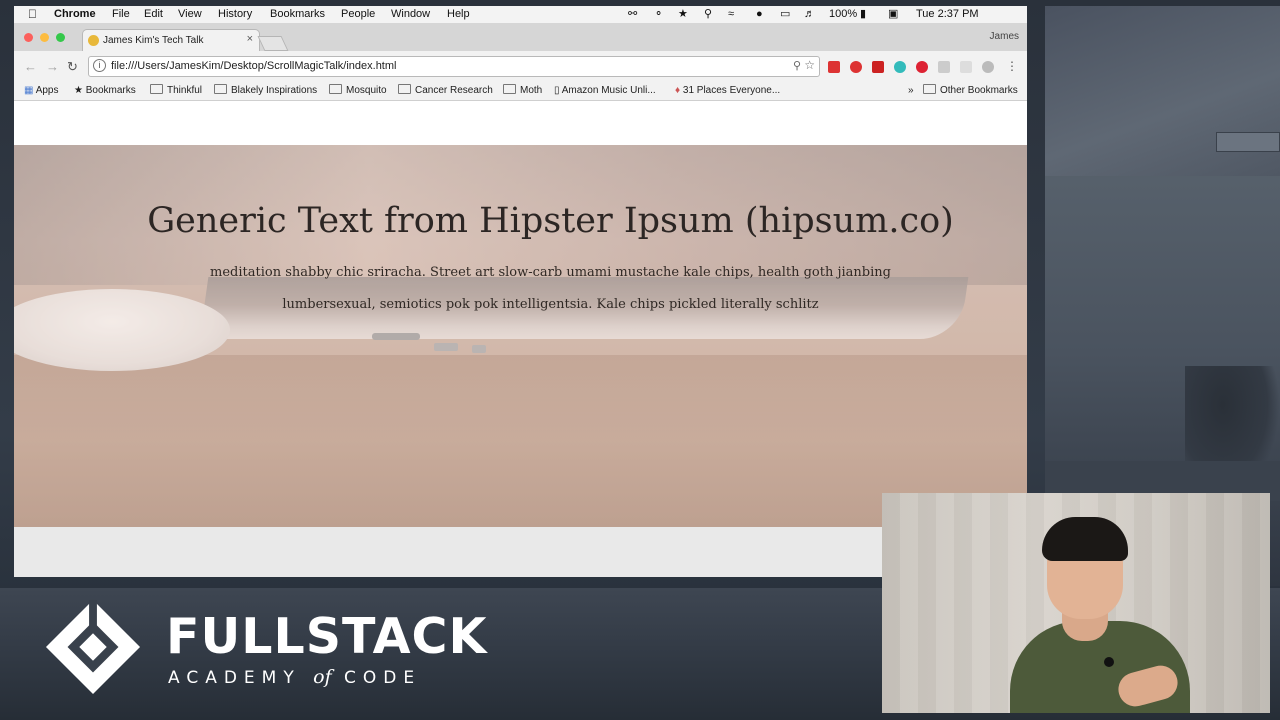 The height and width of the screenshot is (720, 1280). What do you see at coordinates (234, 678) in the screenshot?
I see `brand-subtitle-left: ACADEMY` at bounding box center [234, 678].